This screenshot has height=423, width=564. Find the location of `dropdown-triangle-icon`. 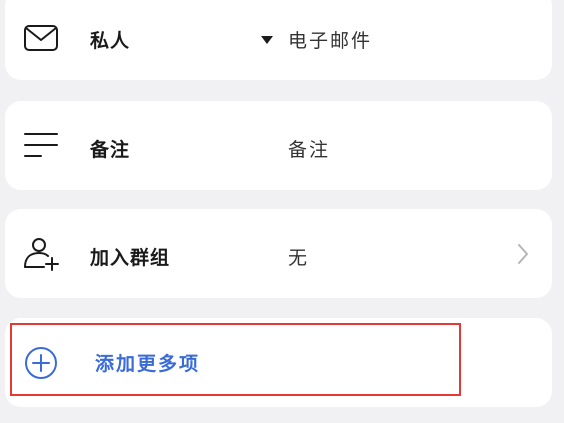

dropdown-triangle-icon is located at coordinates (267, 40).